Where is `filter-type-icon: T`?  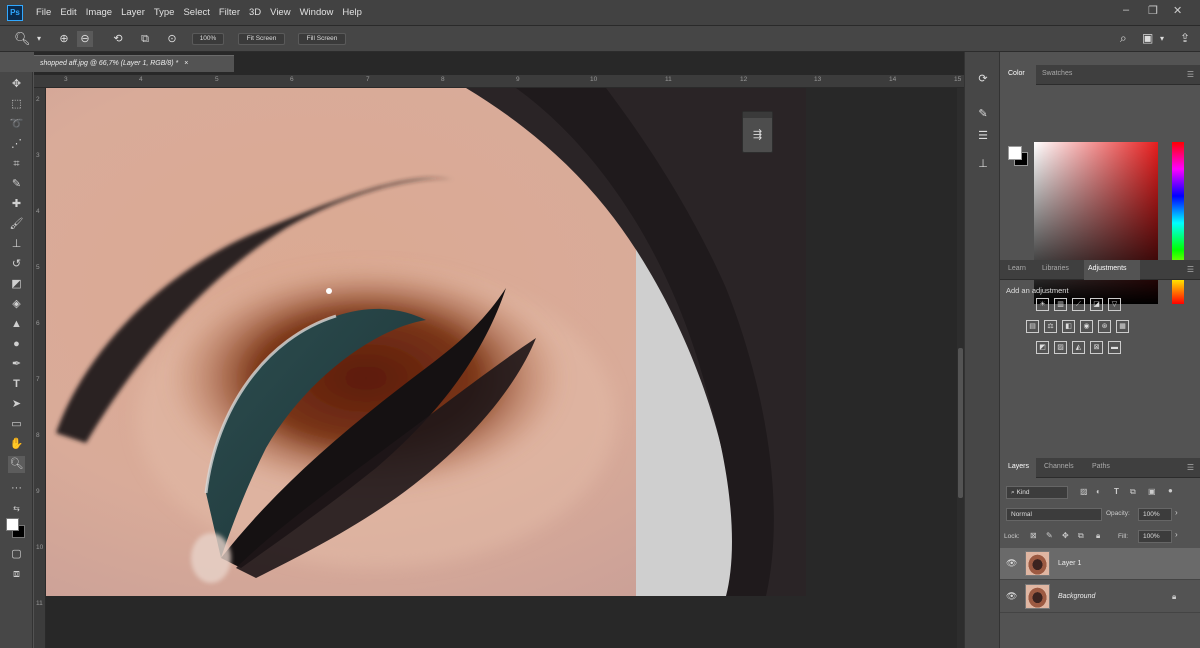 filter-type-icon: T is located at coordinates (1116, 491).